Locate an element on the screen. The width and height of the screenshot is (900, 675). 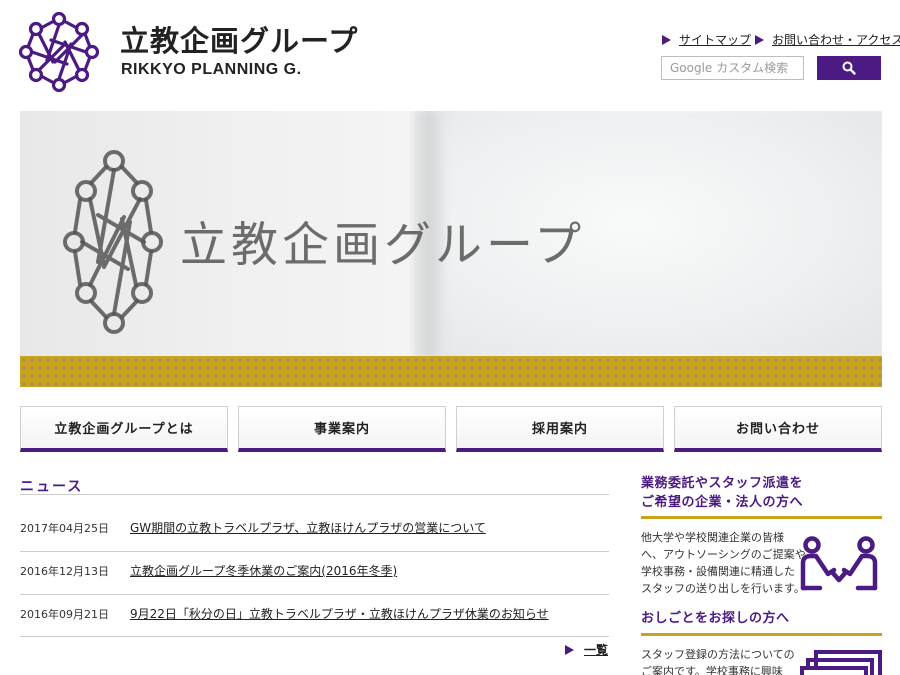
search-input is located at coordinates (732, 68).